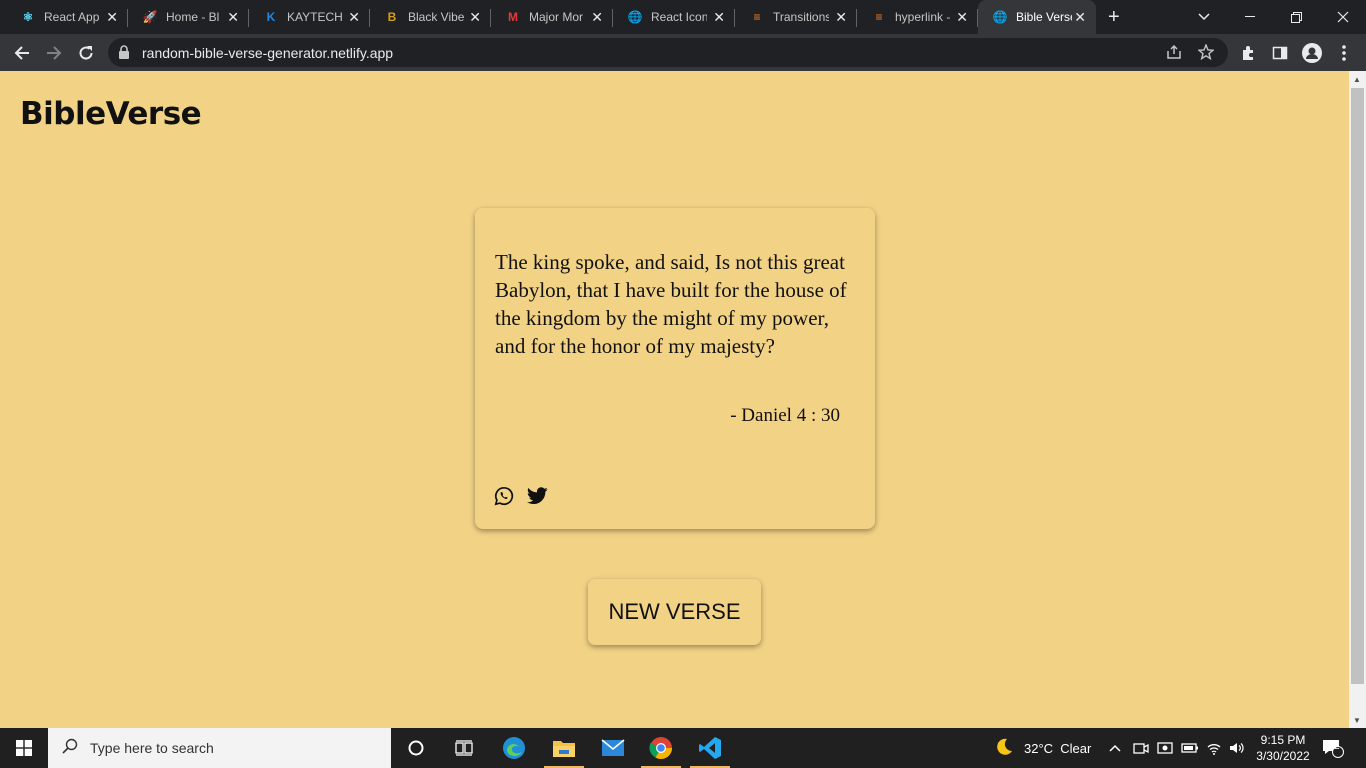  I want to click on close-window-button, so click(1343, 17).